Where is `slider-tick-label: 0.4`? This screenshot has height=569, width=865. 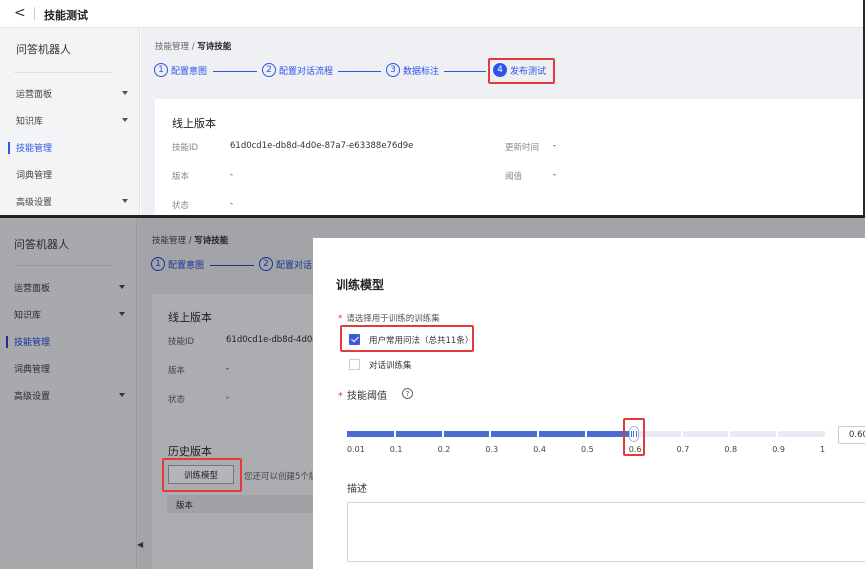
slider-tick-label: 0.4 is located at coordinates (539, 449).